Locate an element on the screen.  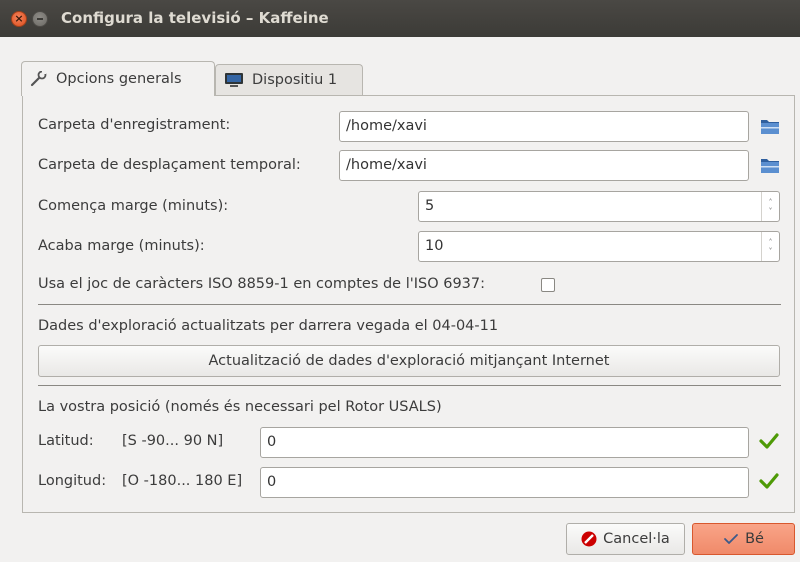
begin-margin-label: Comença marge (minuts): is located at coordinates (133, 206).